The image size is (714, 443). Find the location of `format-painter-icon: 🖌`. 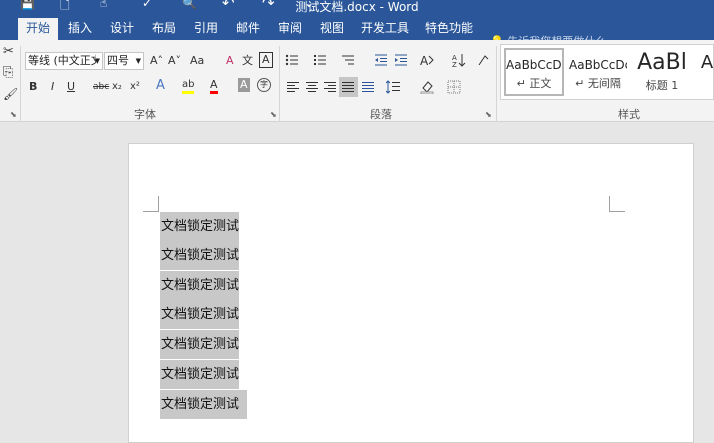

format-painter-icon: 🖌 is located at coordinates (10, 94).